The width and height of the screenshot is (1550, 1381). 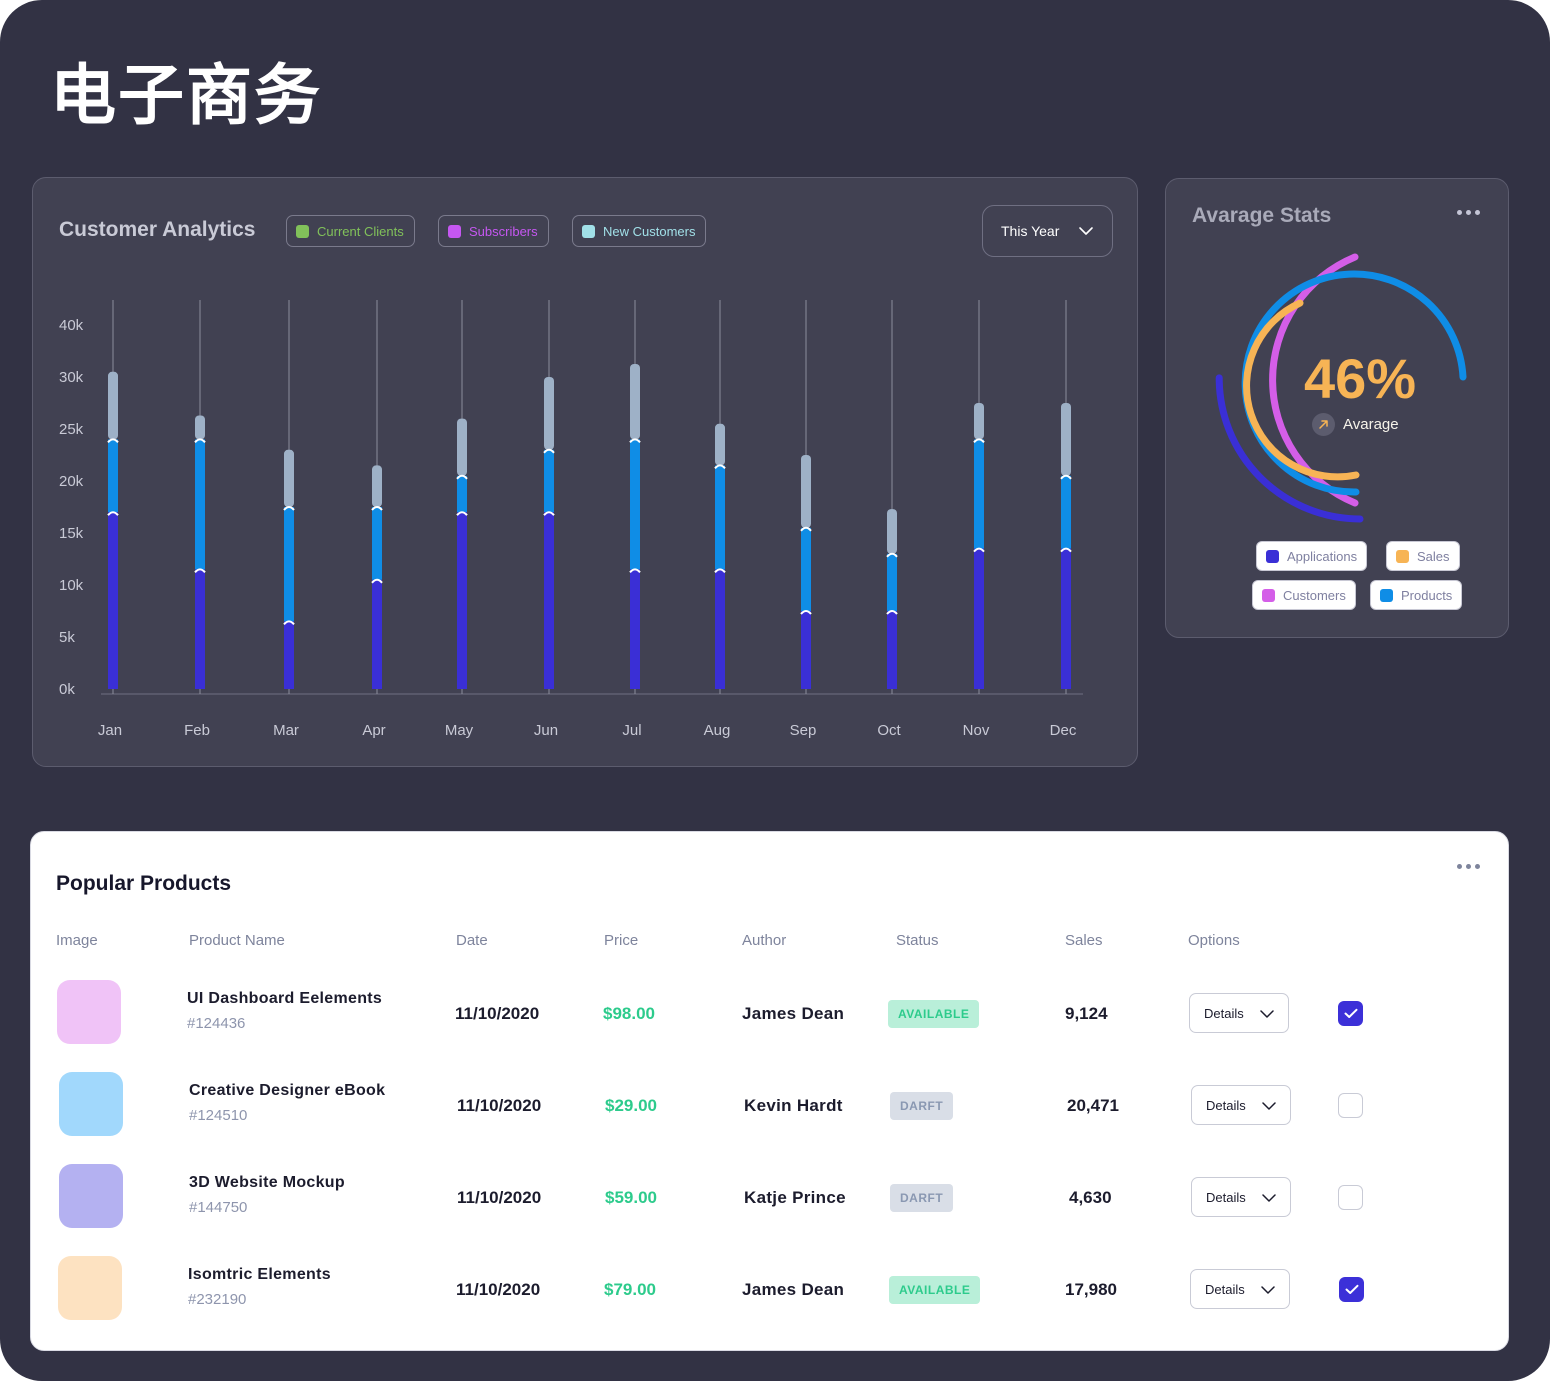 I want to click on product-name: Isomtric Elements, so click(x=259, y=1275).